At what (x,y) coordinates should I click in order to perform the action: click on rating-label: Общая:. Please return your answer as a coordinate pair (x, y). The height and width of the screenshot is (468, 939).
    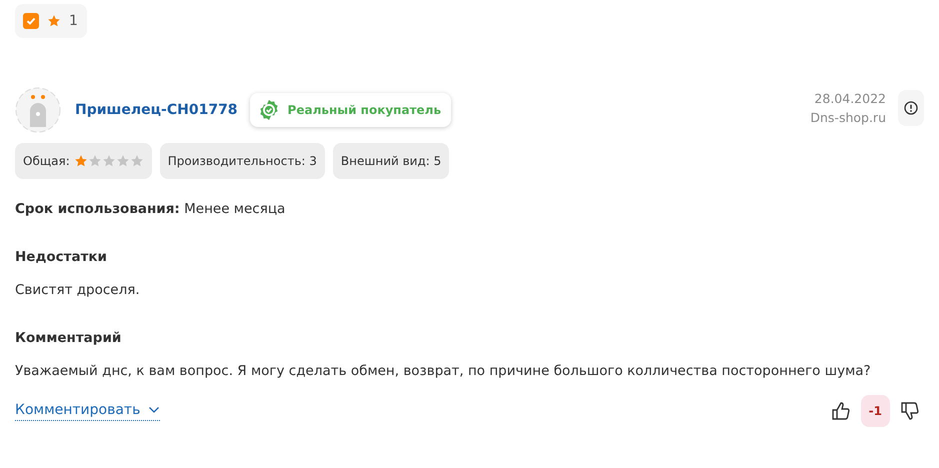
    Looking at the image, I should click on (46, 161).